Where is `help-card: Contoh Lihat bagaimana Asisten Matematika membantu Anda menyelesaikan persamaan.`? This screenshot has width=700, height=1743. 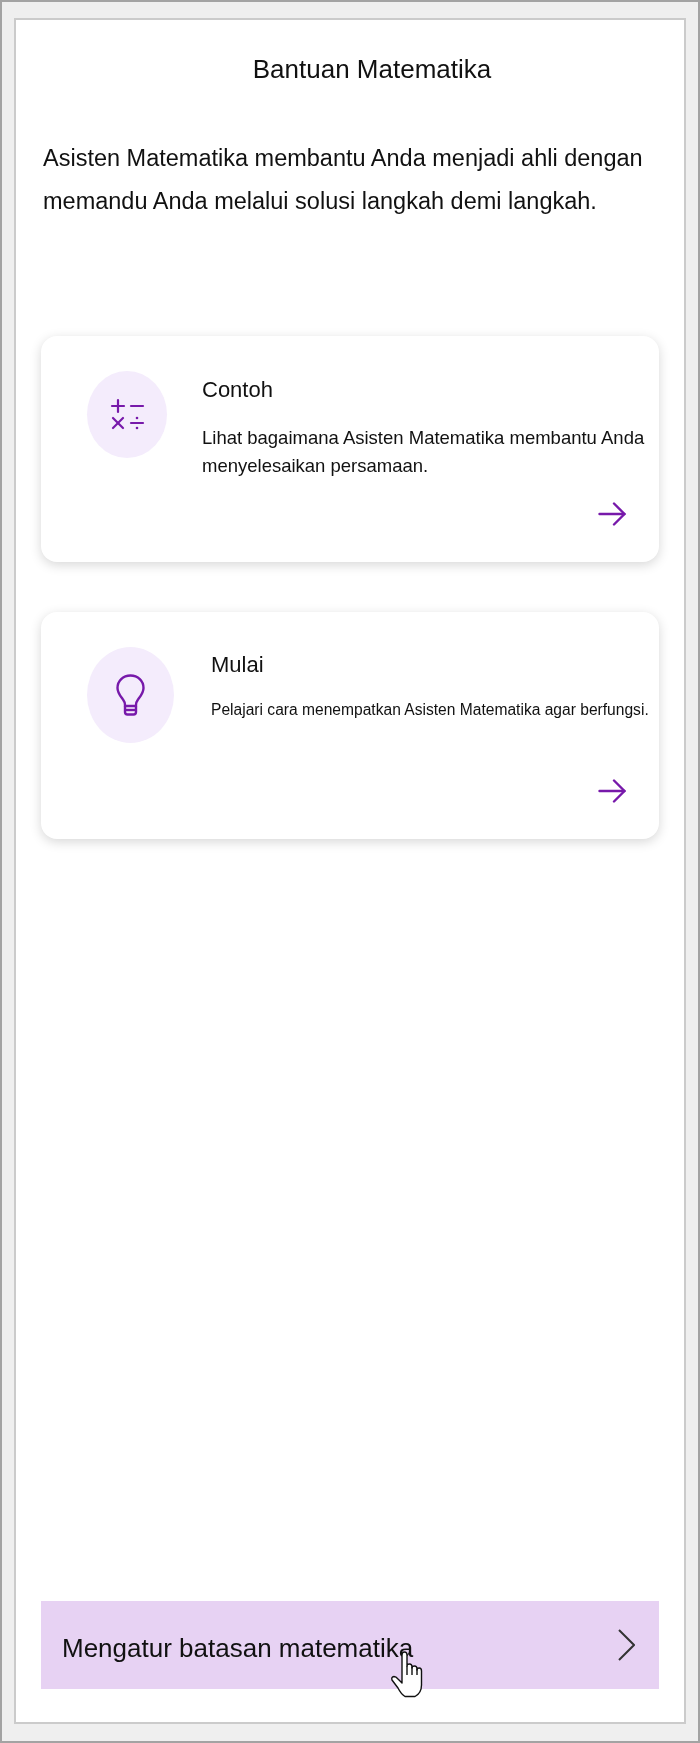 help-card: Contoh Lihat bagaimana Asisten Matematika membantu Anda menyelesaikan persamaan. is located at coordinates (350, 449).